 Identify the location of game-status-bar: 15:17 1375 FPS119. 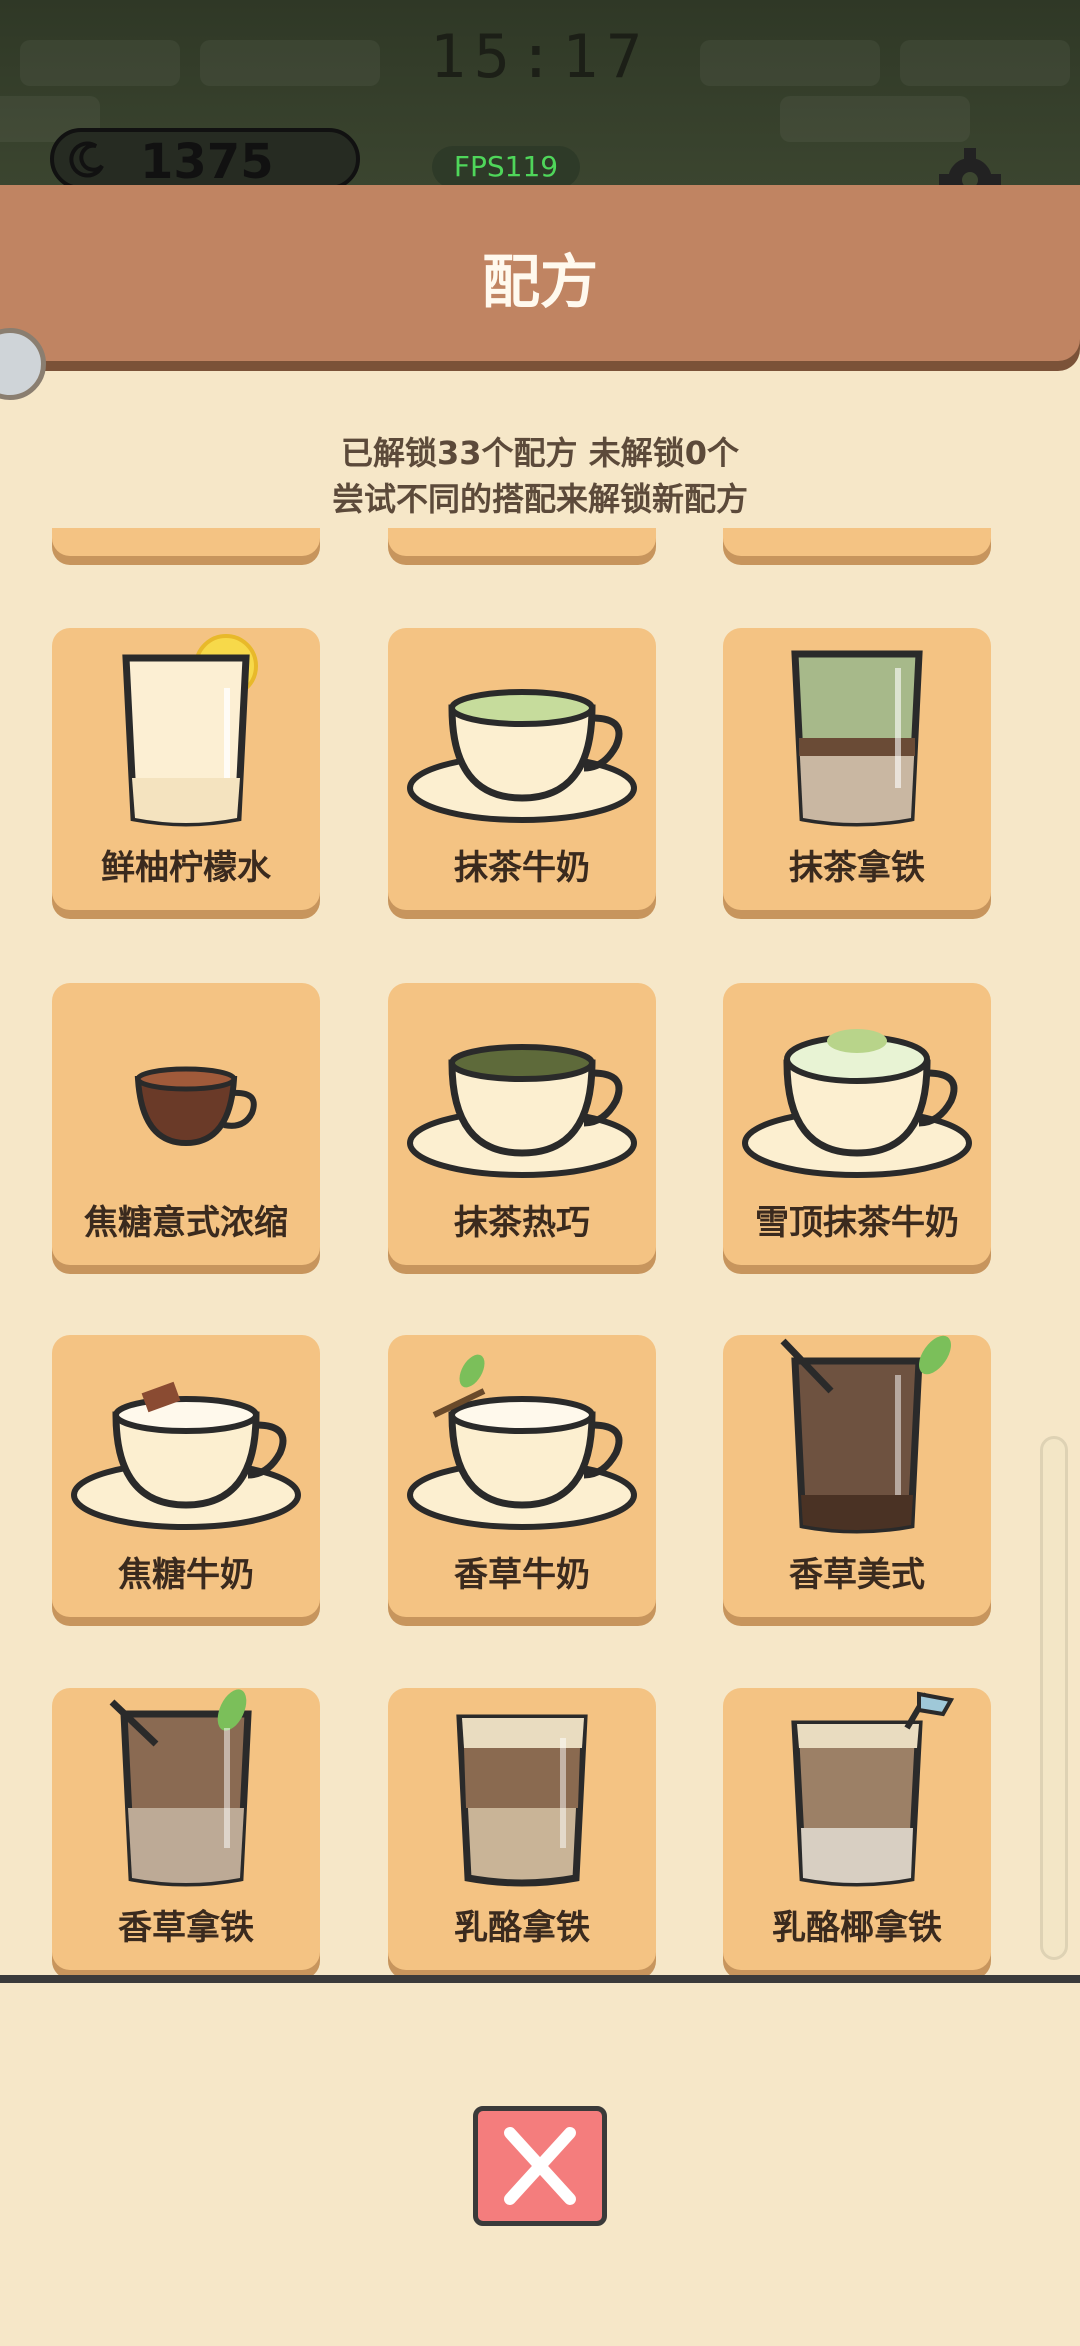
(540, 100).